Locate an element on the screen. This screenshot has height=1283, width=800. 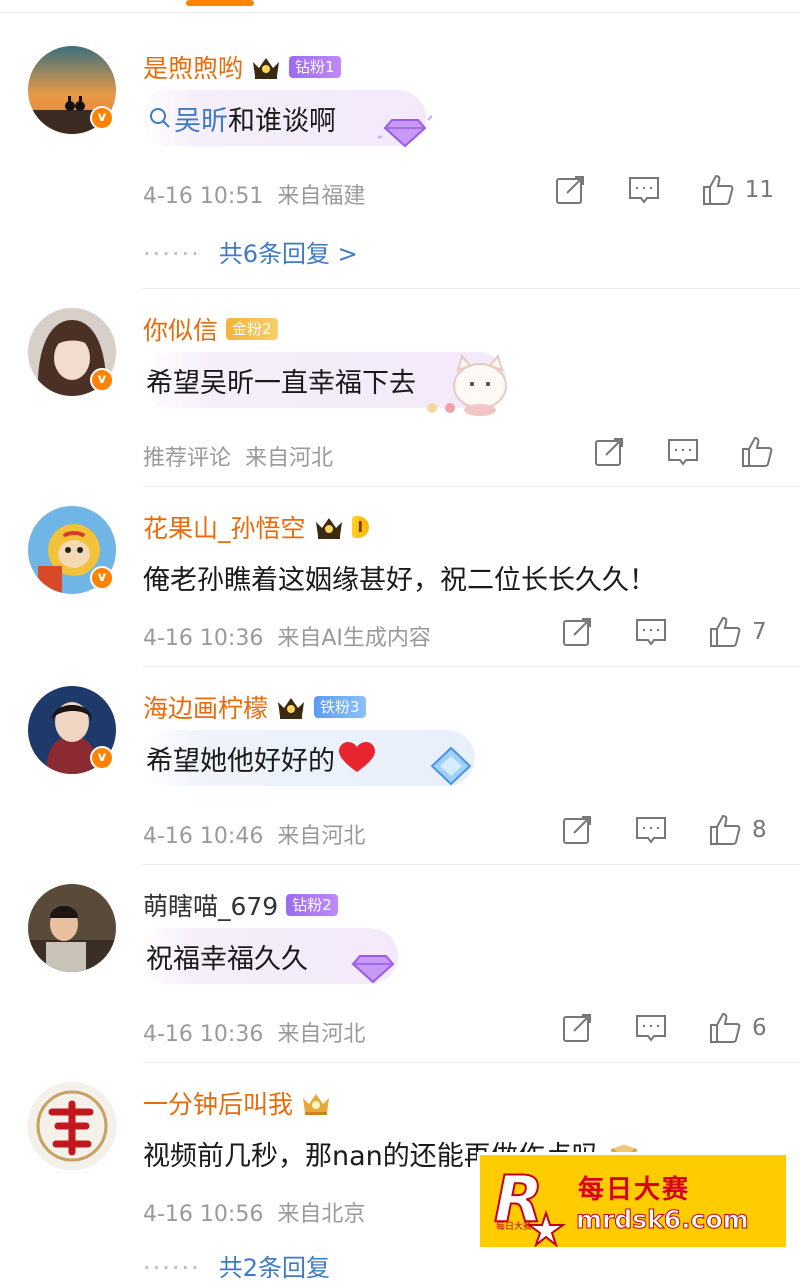
topic-link: 吴昕 is located at coordinates (201, 118).